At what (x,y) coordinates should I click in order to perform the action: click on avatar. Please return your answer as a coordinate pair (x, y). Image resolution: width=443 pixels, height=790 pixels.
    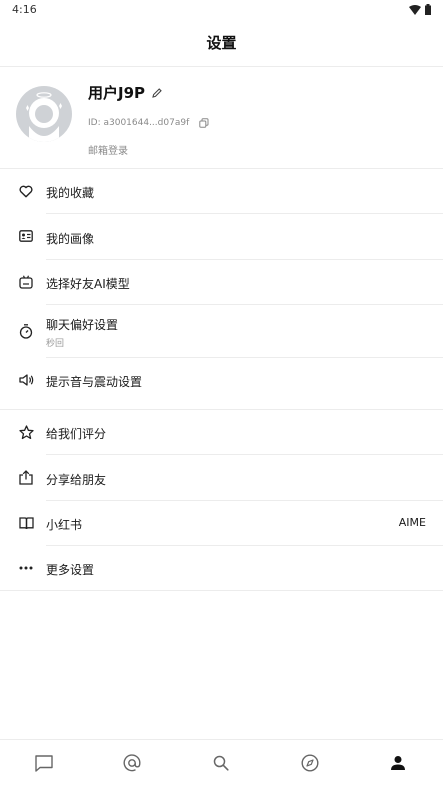
    Looking at the image, I should click on (44, 114).